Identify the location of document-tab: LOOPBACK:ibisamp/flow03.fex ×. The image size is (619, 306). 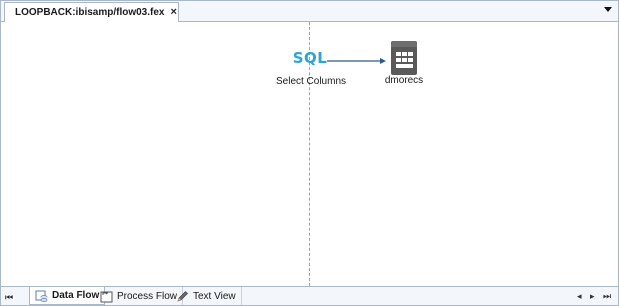
(91, 12).